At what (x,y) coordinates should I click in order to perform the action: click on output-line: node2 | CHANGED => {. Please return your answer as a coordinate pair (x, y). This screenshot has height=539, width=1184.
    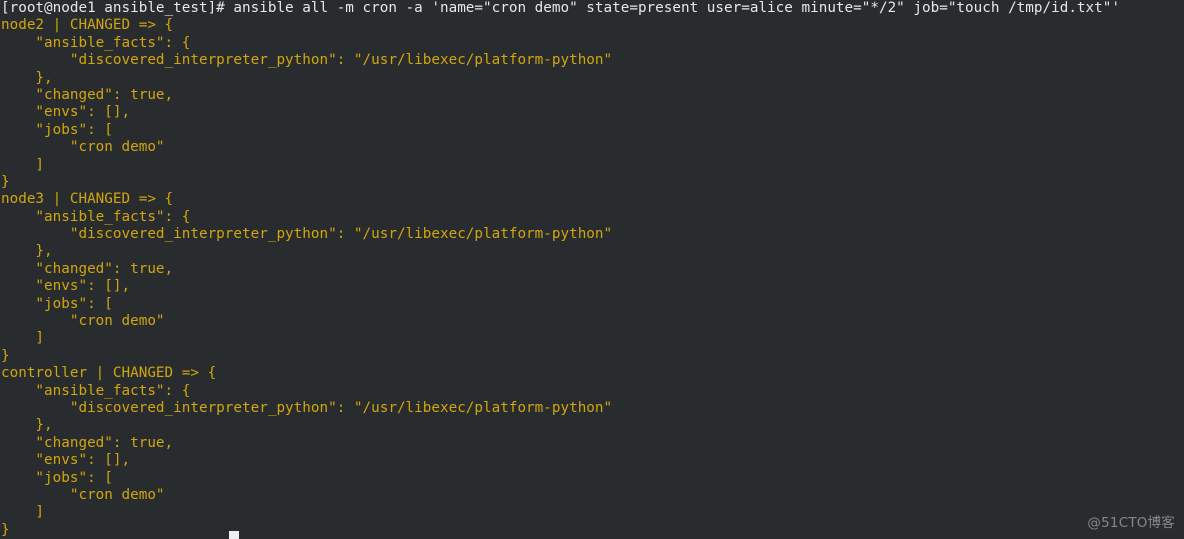
    Looking at the image, I should click on (87, 25).